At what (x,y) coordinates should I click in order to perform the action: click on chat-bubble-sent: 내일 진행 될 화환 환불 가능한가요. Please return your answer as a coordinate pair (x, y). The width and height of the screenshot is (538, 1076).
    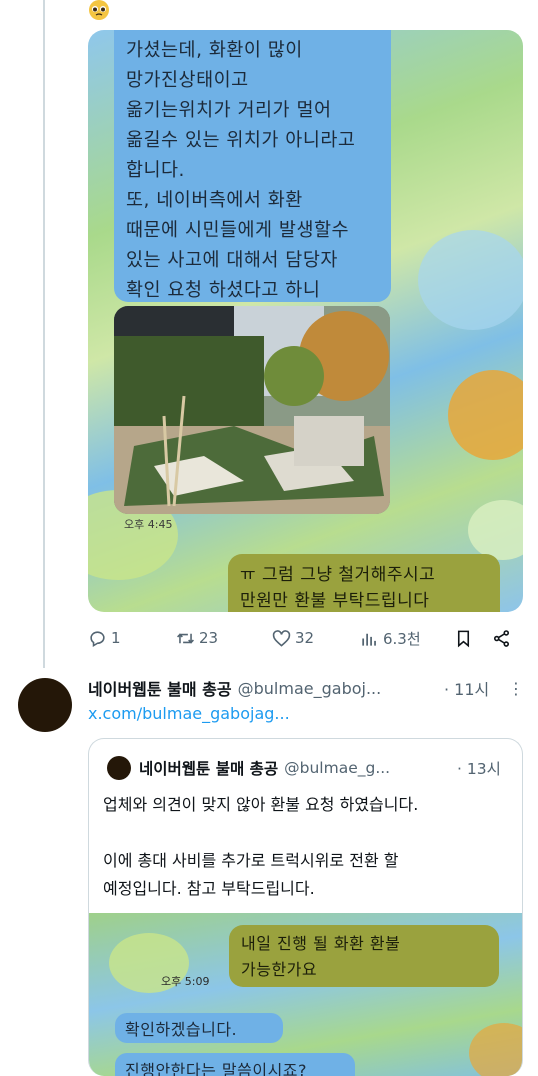
    Looking at the image, I should click on (364, 956).